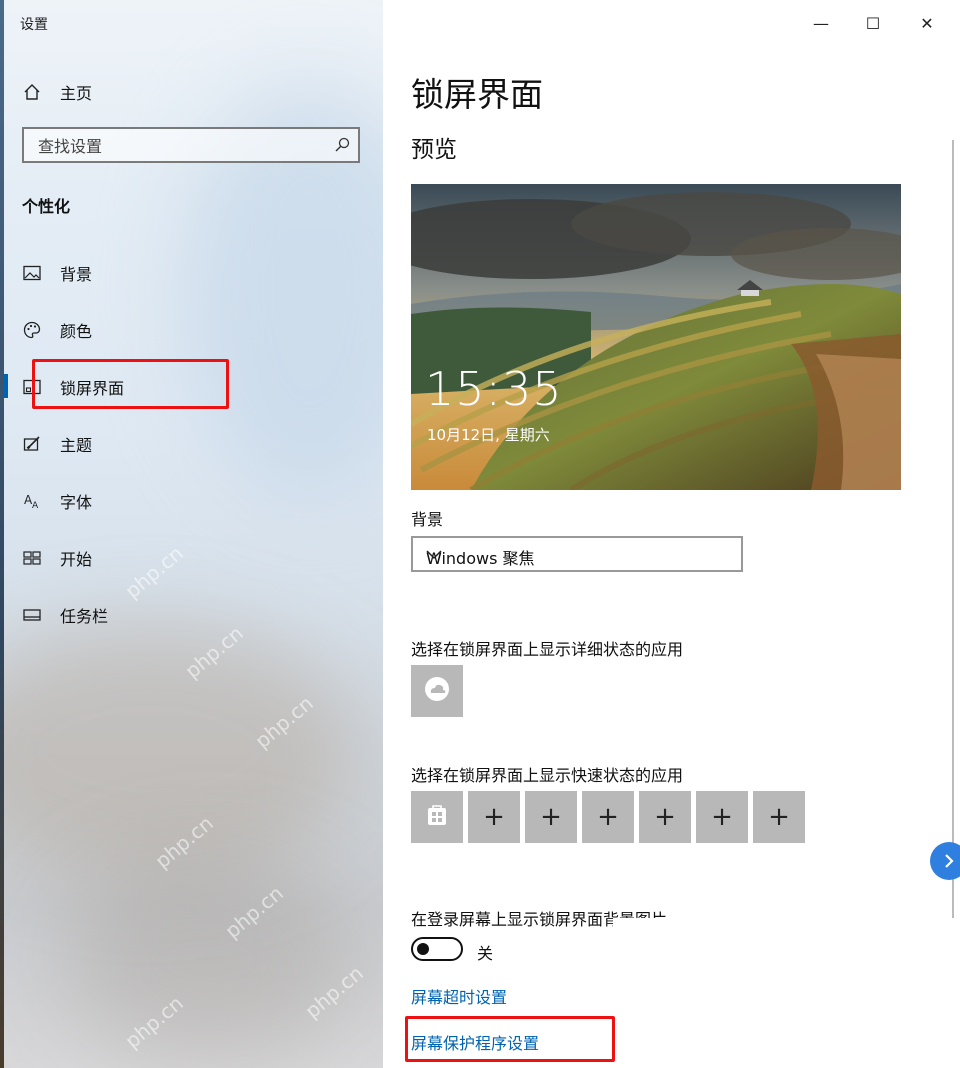 The height and width of the screenshot is (1068, 960). I want to click on detailed-status-label: 选择在锁屏界面上显示详细状态的应用, so click(547, 649).